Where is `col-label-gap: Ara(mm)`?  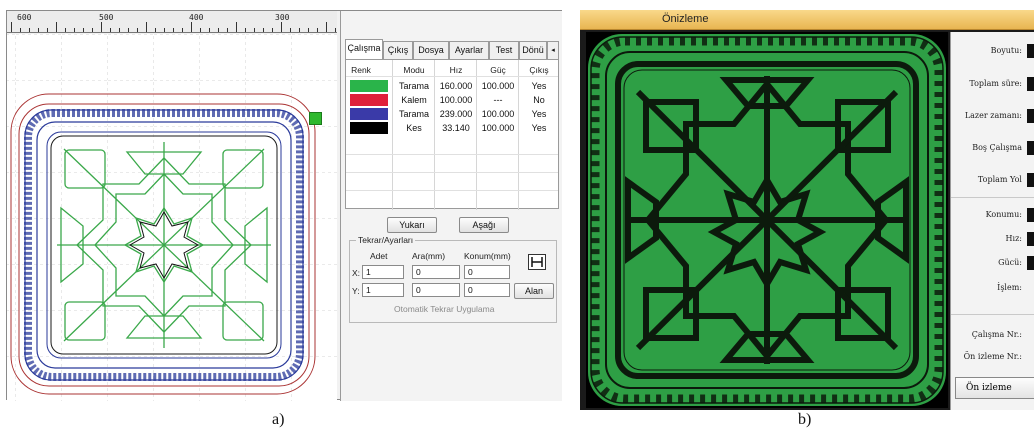
col-label-gap: Ara(mm) is located at coordinates (429, 256).